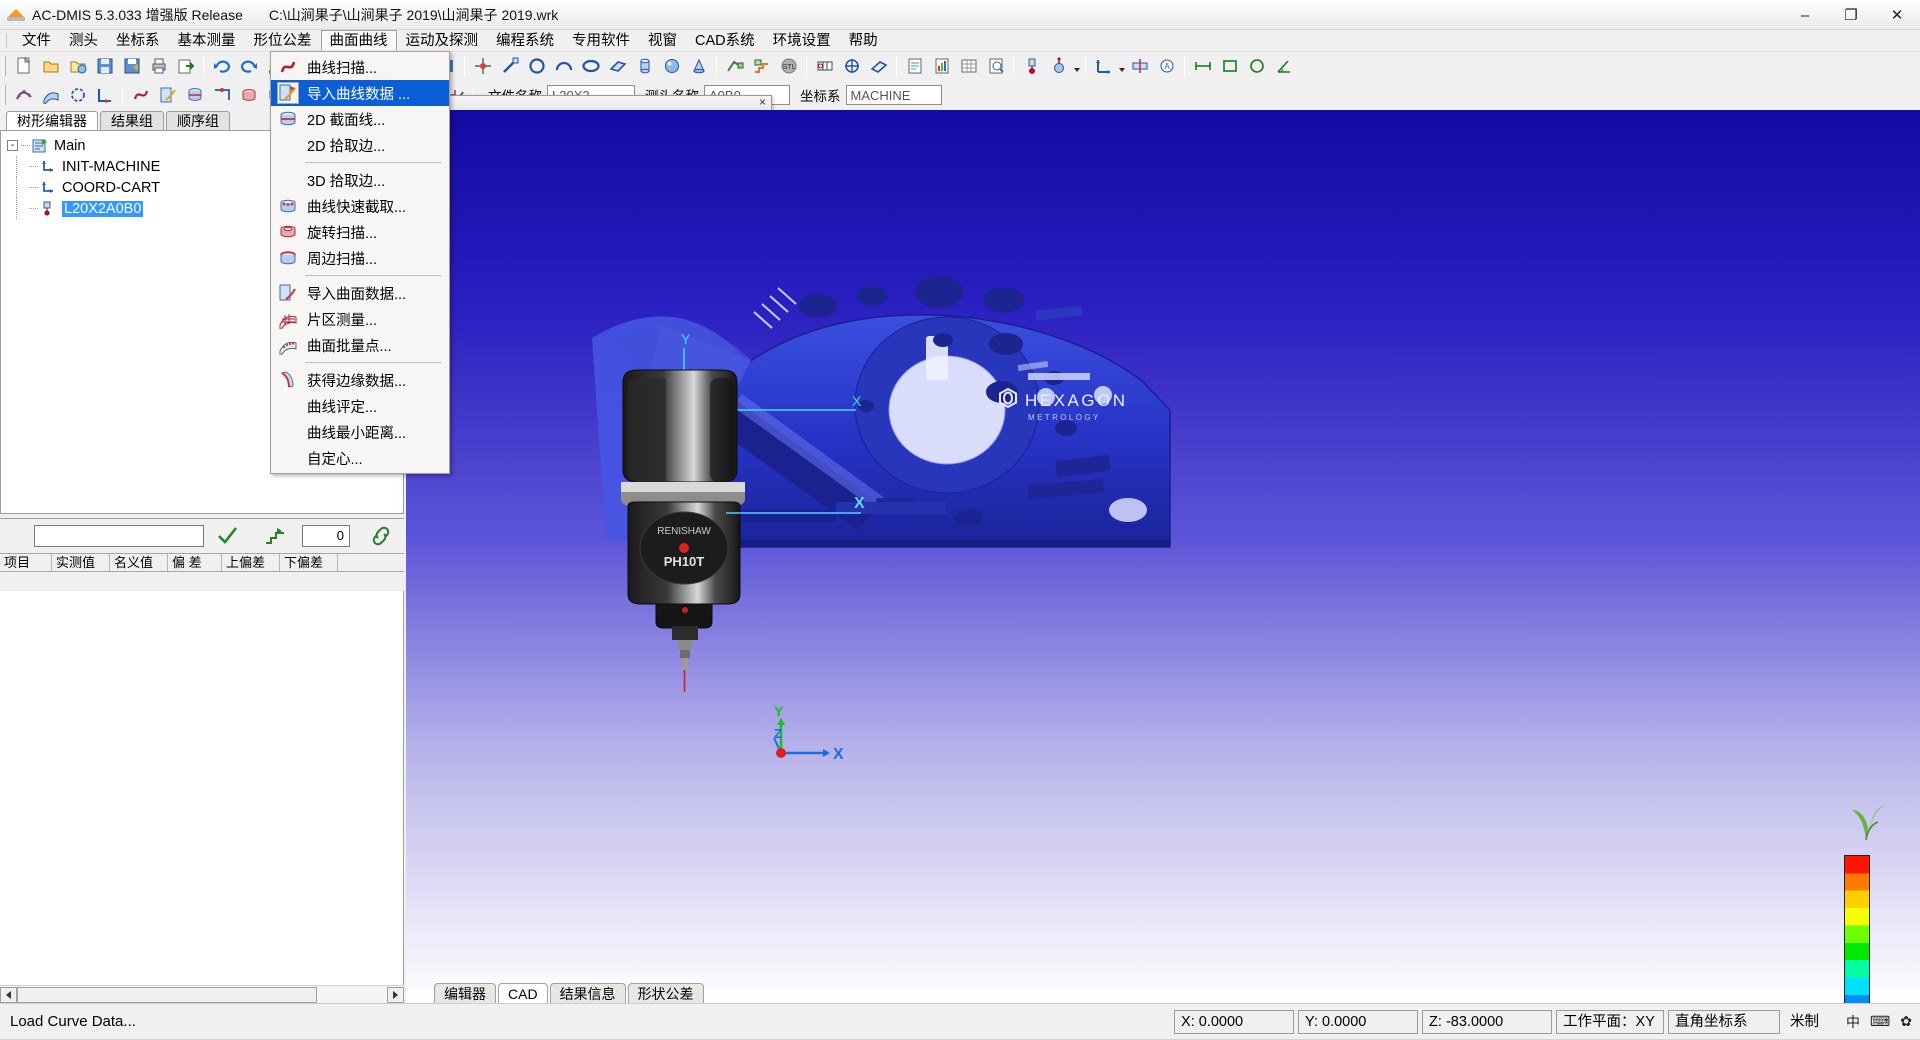  I want to click on measure-cone-icon, so click(698, 66).